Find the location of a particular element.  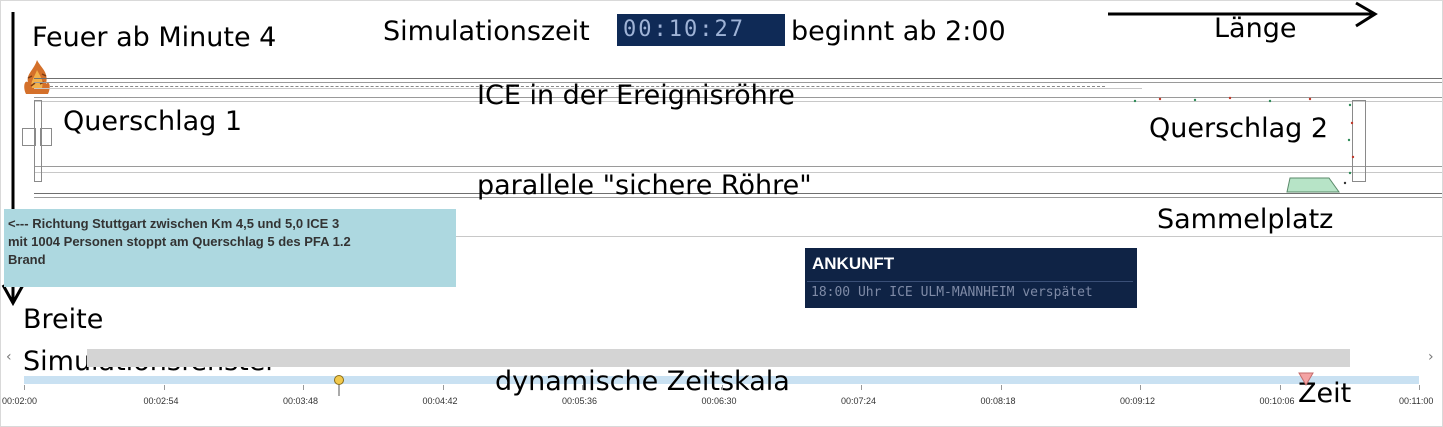

cross-passage-1-door-right is located at coordinates (46, 137).